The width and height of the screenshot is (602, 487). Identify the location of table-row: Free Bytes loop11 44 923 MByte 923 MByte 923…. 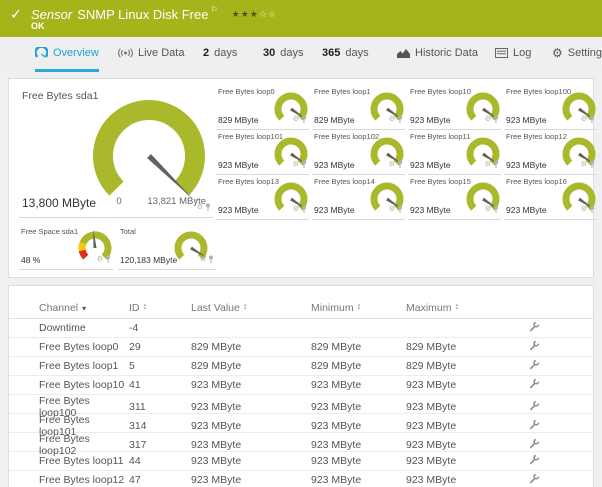
(301, 461).